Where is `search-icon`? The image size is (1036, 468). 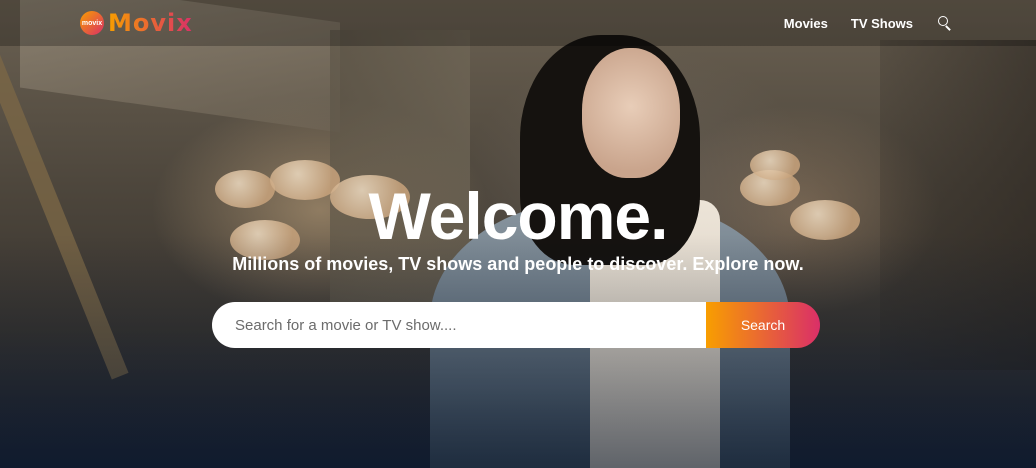 search-icon is located at coordinates (945, 23).